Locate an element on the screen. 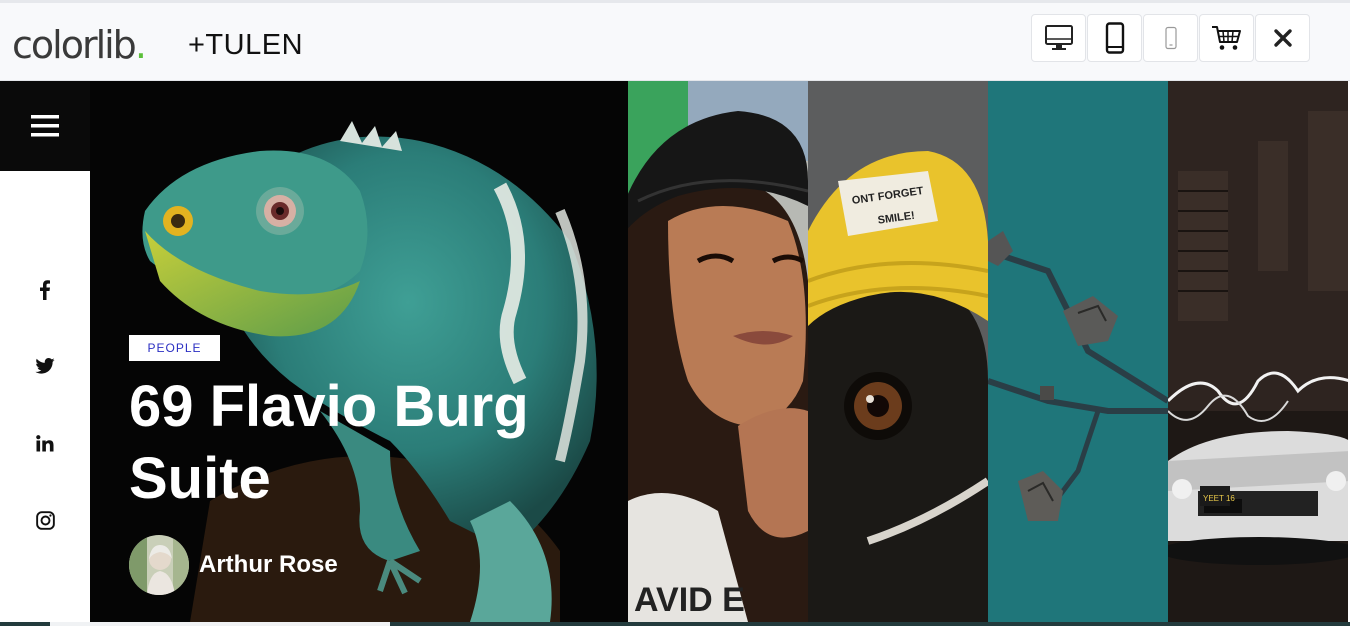 This screenshot has height=626, width=1350. mobile-view-button is located at coordinates (1170, 38).